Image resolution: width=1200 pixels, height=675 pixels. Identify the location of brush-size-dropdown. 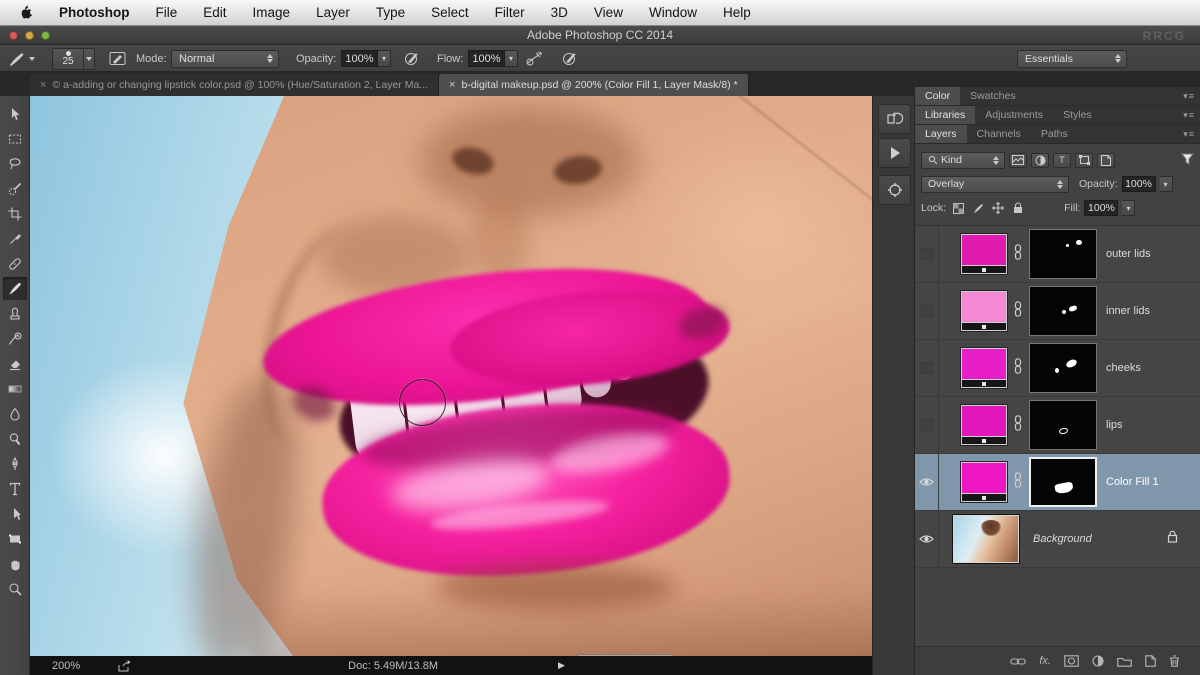
(89, 58).